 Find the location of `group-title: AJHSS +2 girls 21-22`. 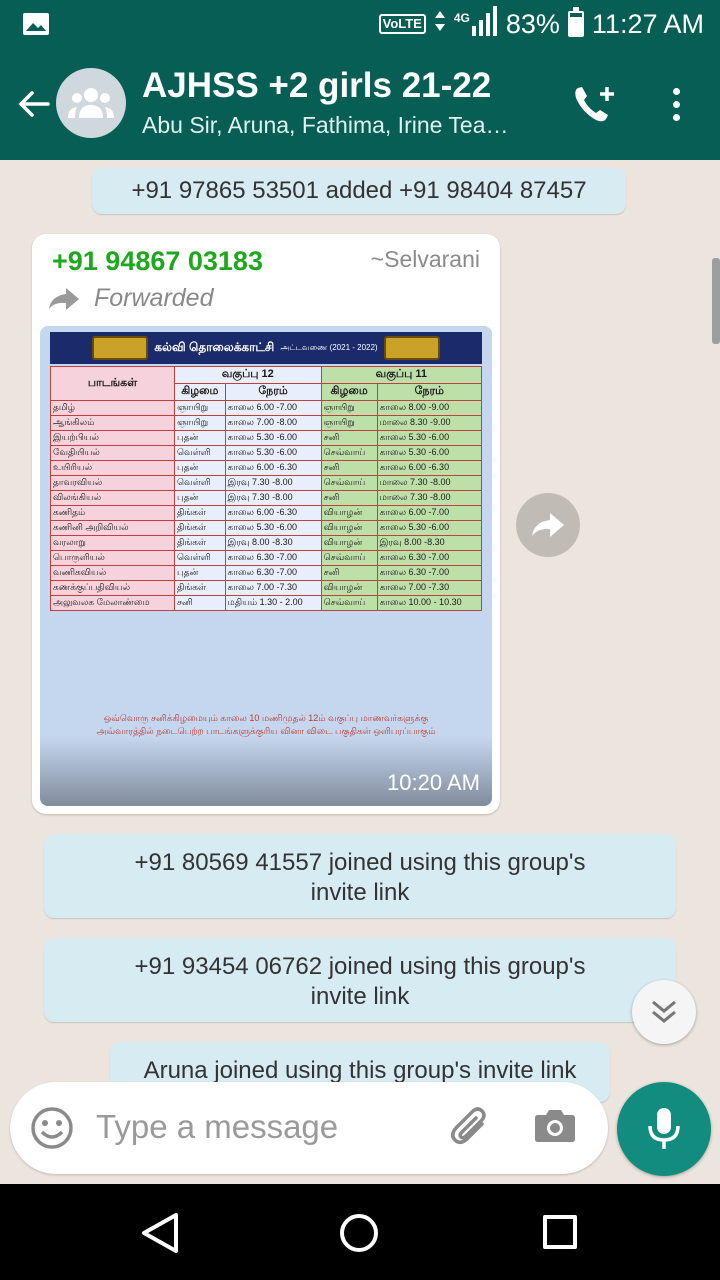

group-title: AJHSS +2 girls 21-22 is located at coordinates (316, 86).